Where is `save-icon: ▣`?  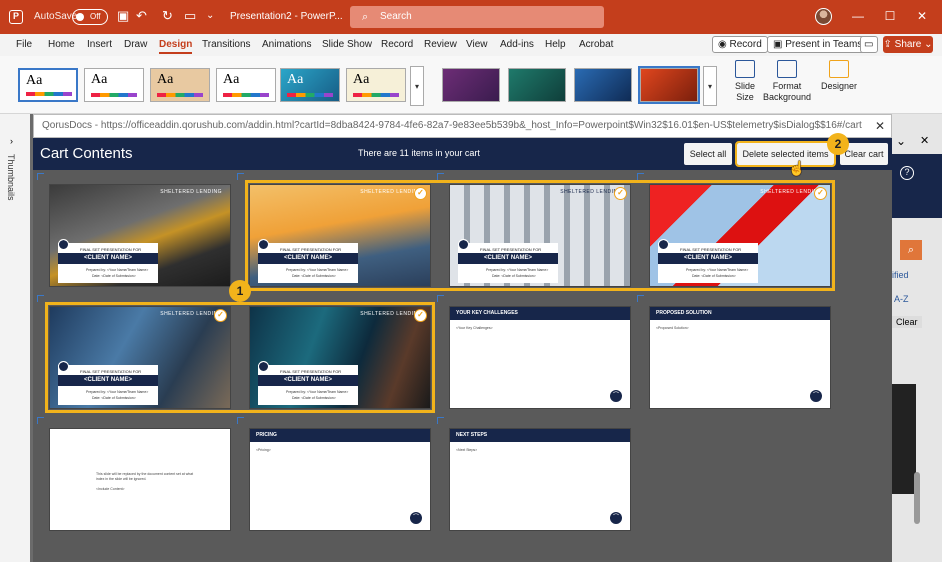 save-icon: ▣ is located at coordinates (123, 16).